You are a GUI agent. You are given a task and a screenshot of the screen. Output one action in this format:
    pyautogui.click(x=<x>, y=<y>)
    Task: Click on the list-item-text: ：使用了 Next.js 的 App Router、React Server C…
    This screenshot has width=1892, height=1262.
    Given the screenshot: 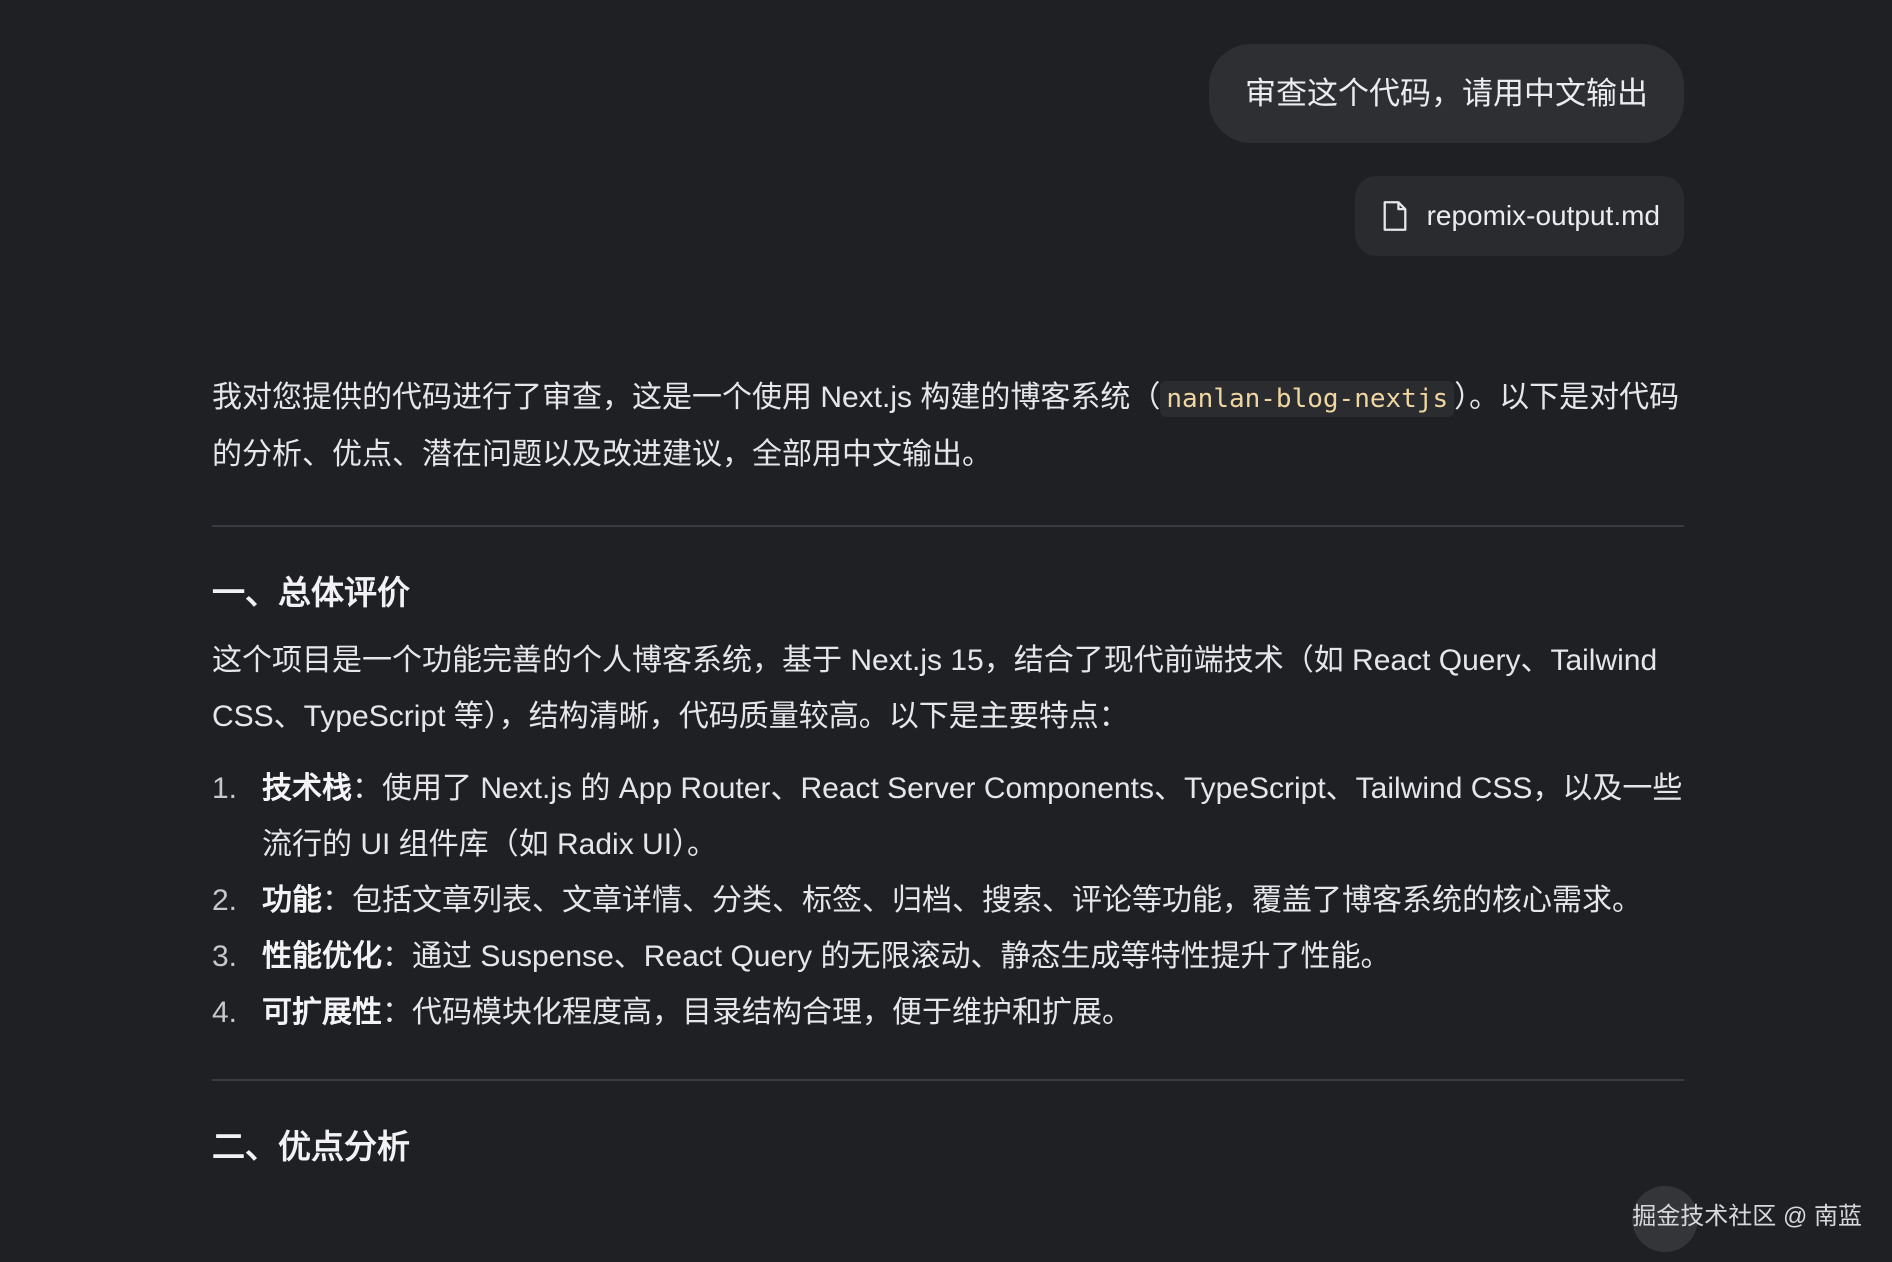 What is the action you would take?
    pyautogui.click(x=972, y=816)
    